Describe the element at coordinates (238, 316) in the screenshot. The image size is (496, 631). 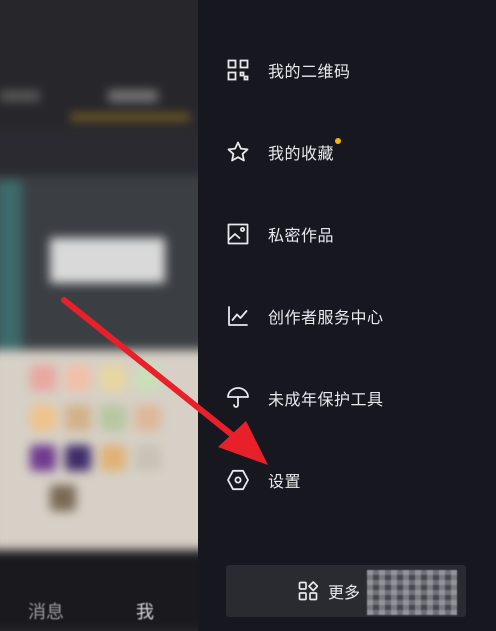
I see `line-chart-icon` at that location.